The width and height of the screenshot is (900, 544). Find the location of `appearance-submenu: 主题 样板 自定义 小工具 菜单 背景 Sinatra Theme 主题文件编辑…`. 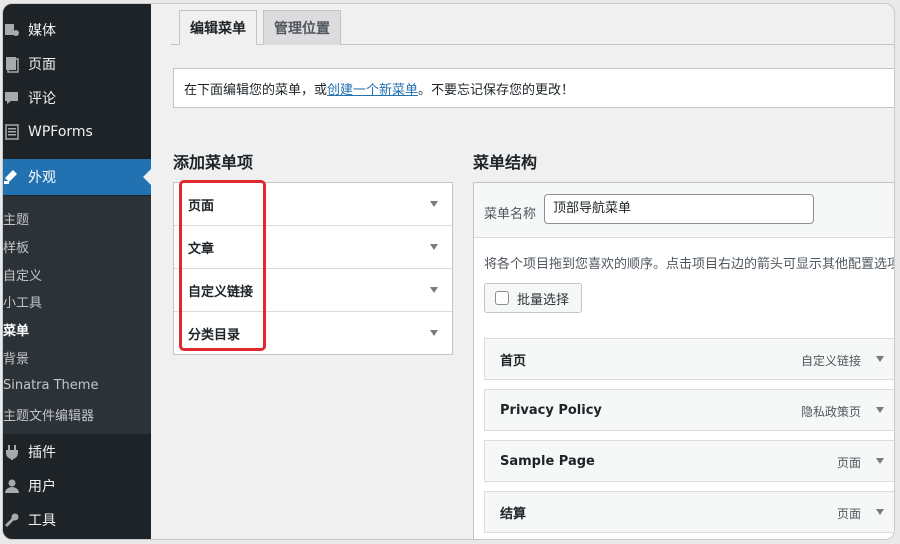

appearance-submenu: 主题 样板 自定义 小工具 菜单 背景 Sinatra Theme 主题文件编辑… is located at coordinates (77, 315).